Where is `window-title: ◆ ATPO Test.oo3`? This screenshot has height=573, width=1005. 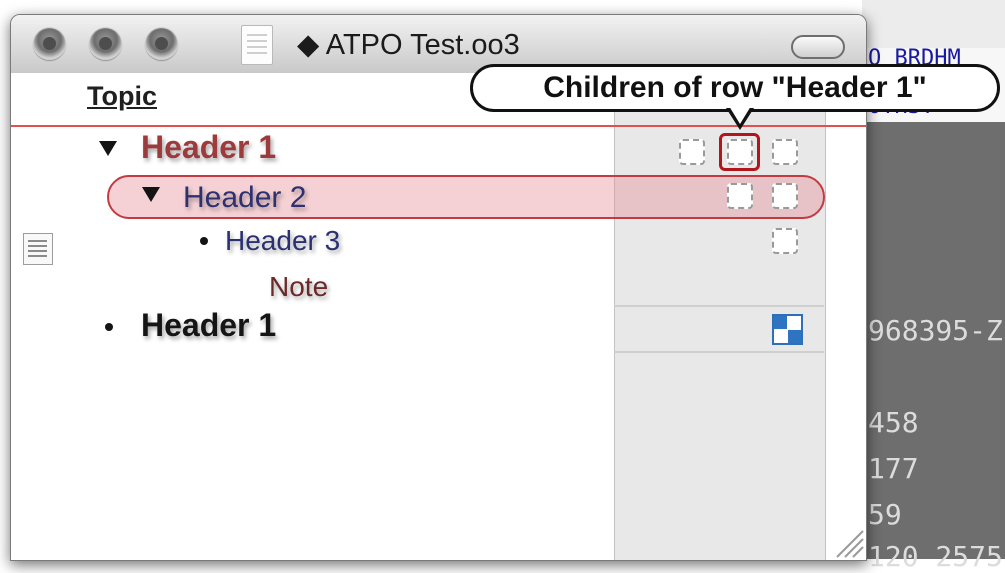 window-title: ◆ ATPO Test.oo3 is located at coordinates (408, 44).